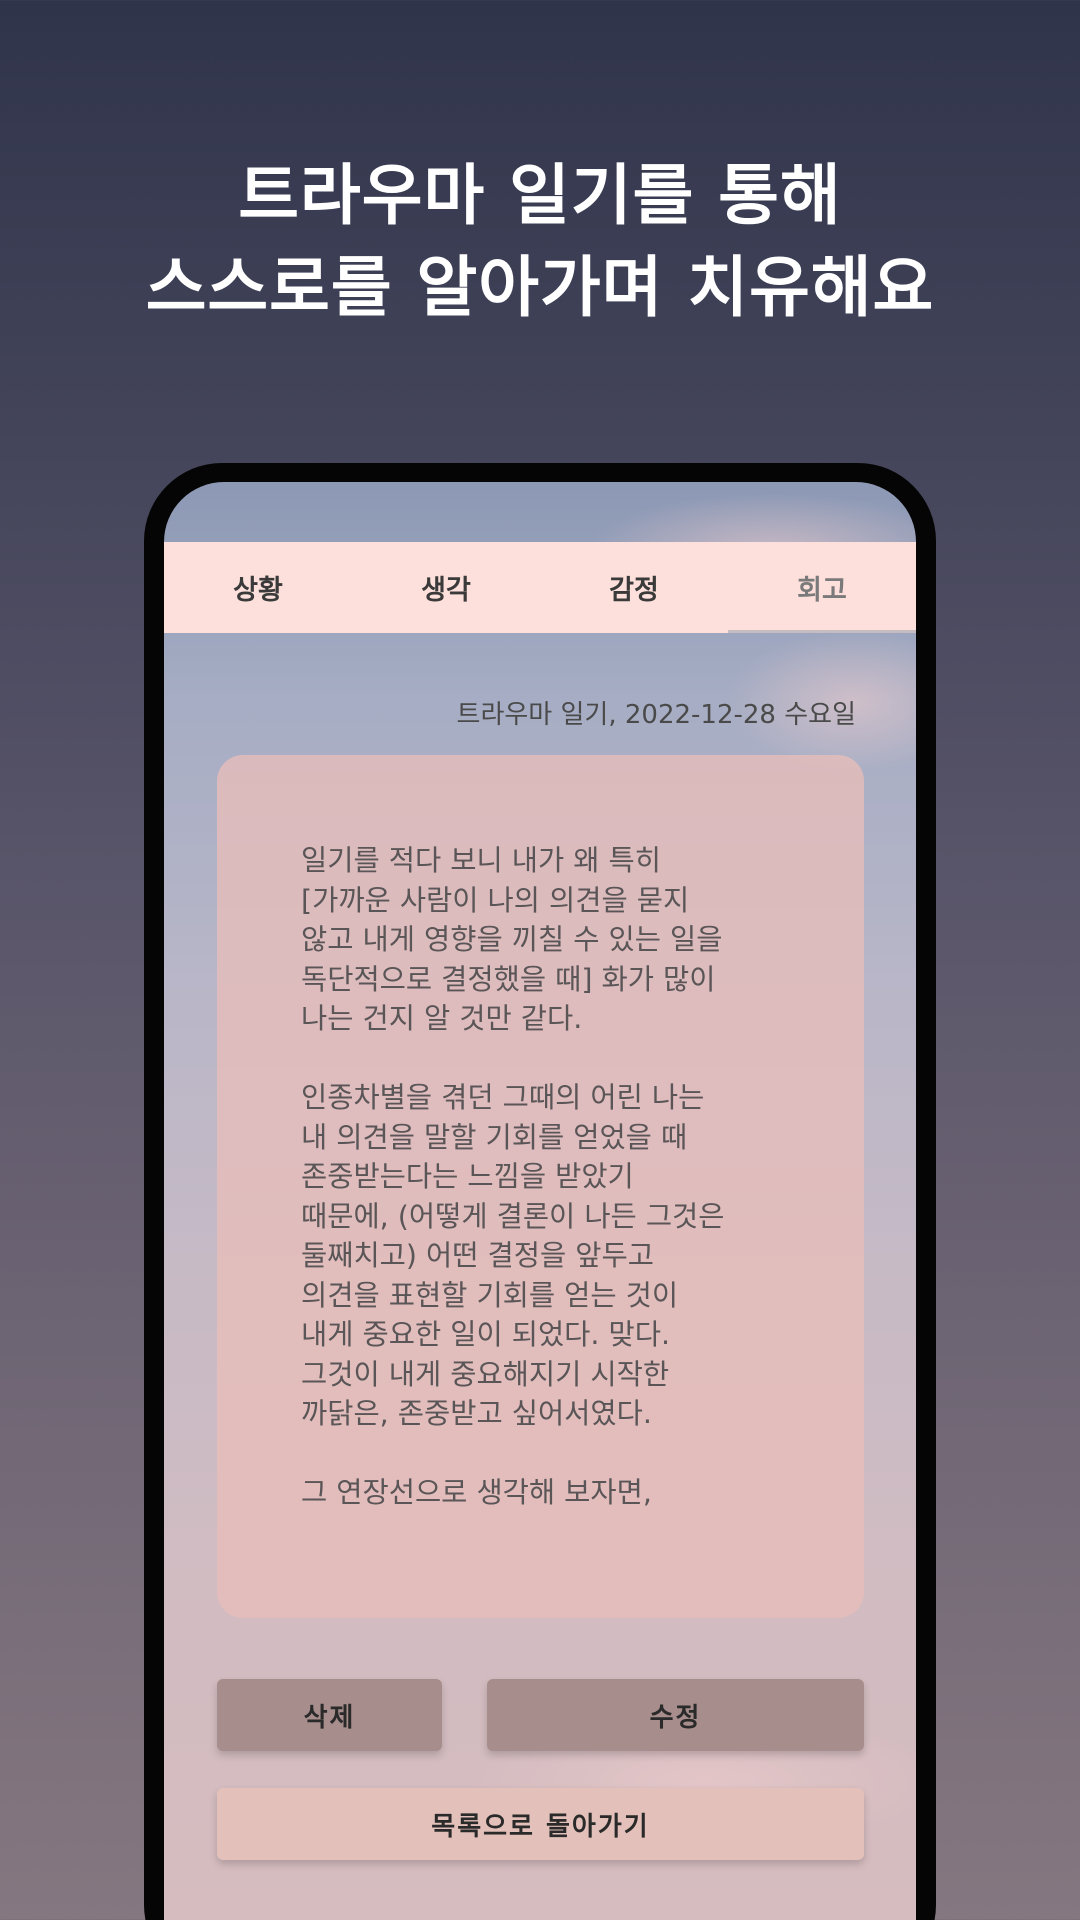 This screenshot has width=1080, height=1920. Describe the element at coordinates (540, 1824) in the screenshot. I see `back-to-list-button: 목록으로 돌아가기` at that location.